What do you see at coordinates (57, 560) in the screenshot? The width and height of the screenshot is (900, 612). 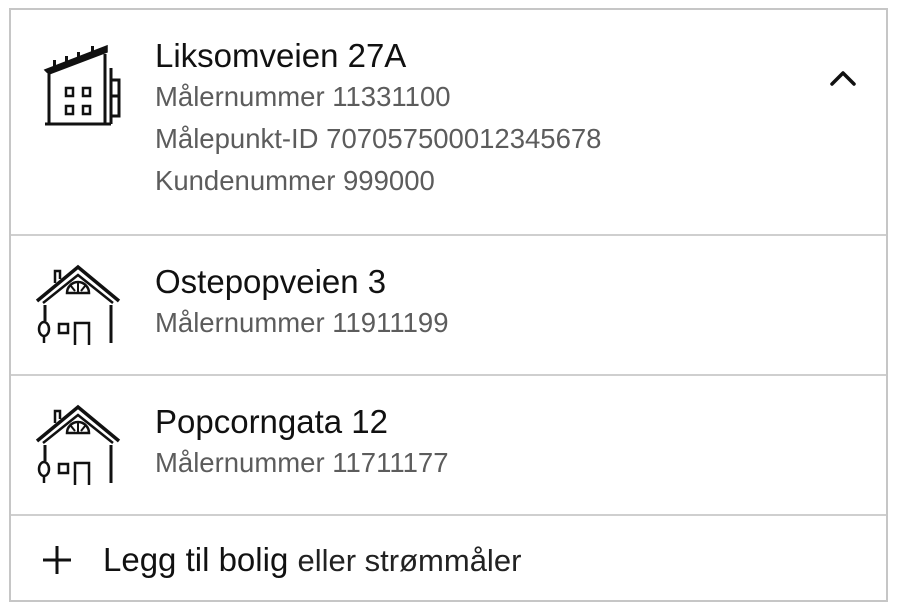 I see `plus-icon` at bounding box center [57, 560].